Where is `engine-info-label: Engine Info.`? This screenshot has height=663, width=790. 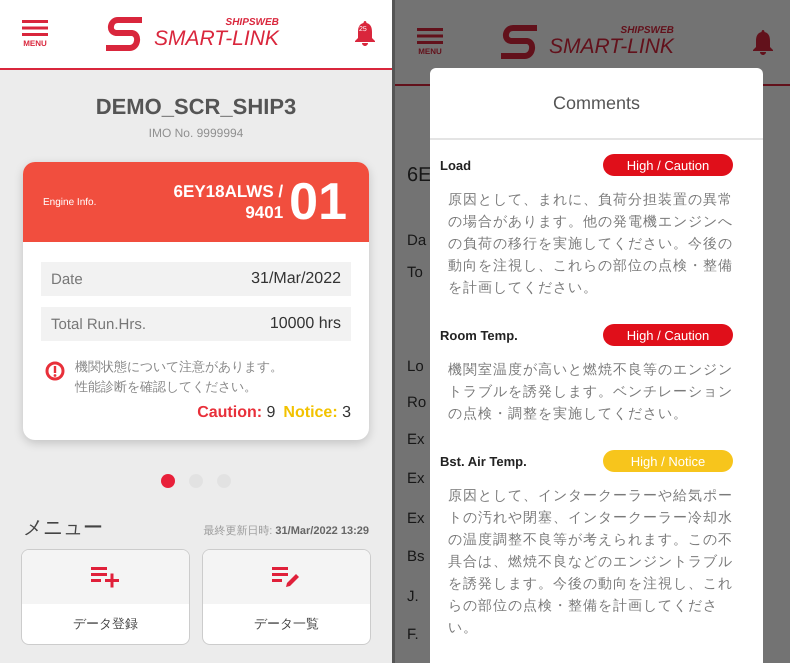
engine-info-label: Engine Info. is located at coordinates (69, 202).